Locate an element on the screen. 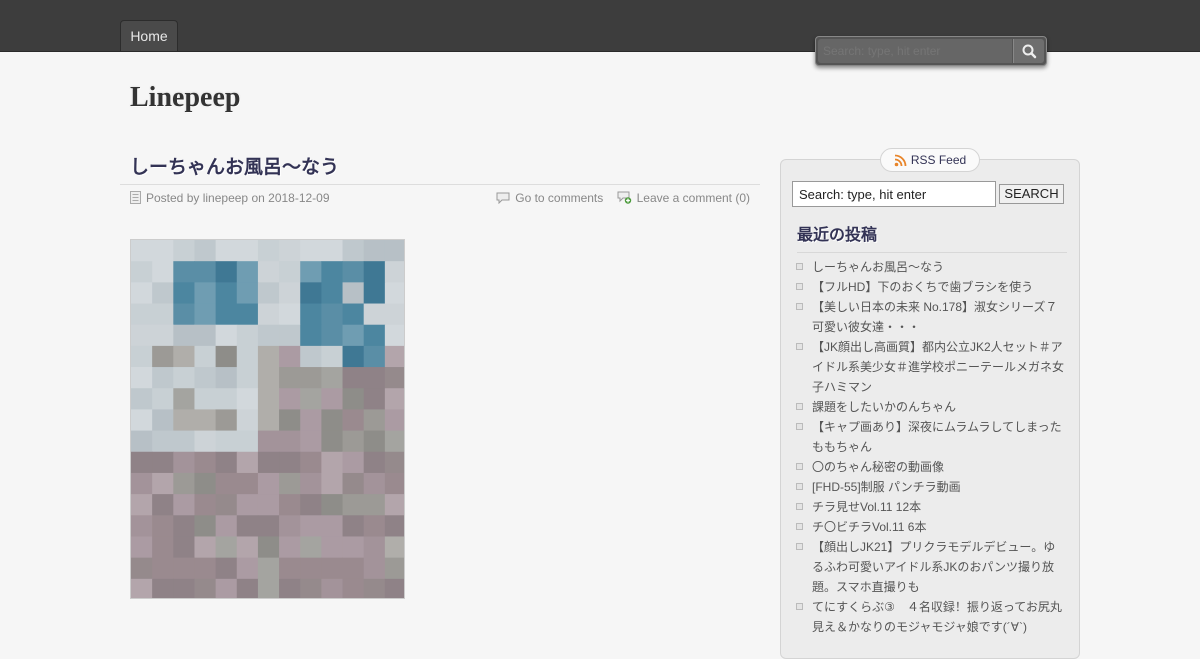  magnifier-icon is located at coordinates (1029, 51).